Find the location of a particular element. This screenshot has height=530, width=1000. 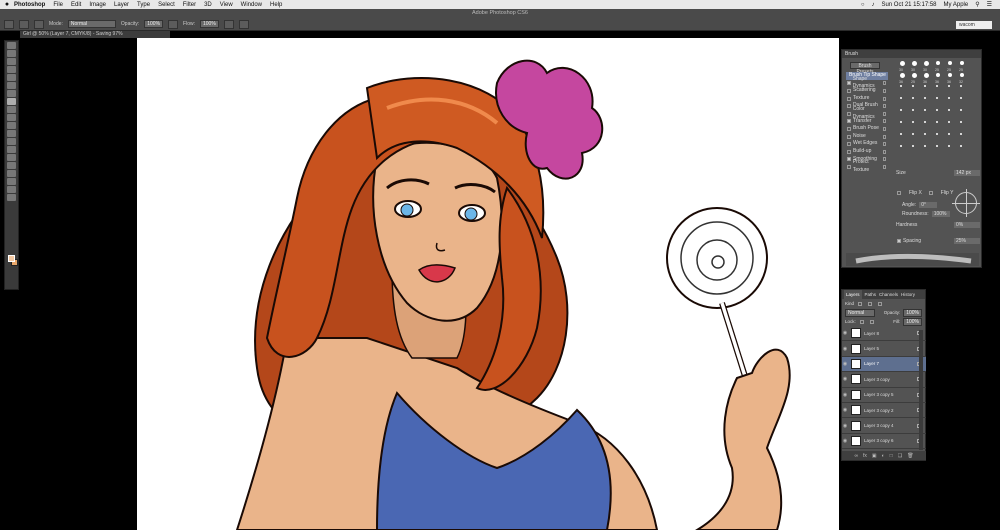

type-tool-icon is located at coordinates (11, 165).